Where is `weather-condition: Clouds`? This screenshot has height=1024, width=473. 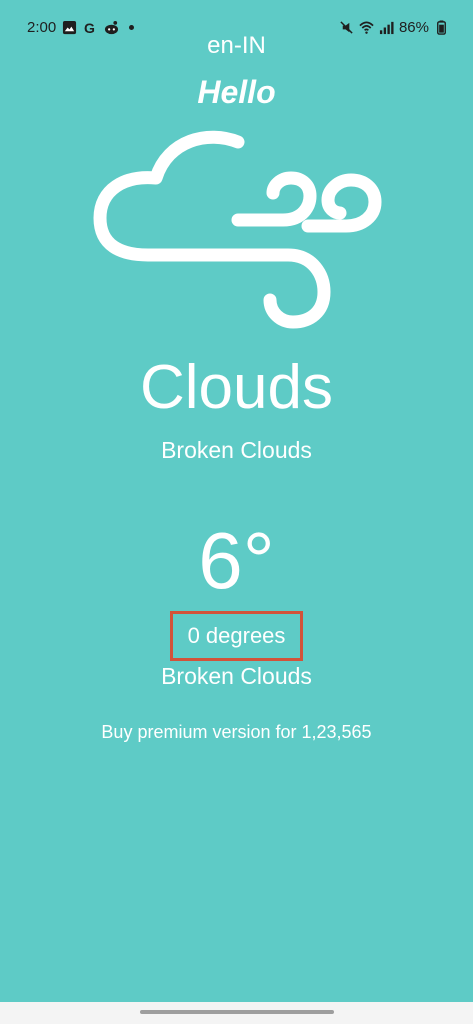 weather-condition: Clouds is located at coordinates (236, 387).